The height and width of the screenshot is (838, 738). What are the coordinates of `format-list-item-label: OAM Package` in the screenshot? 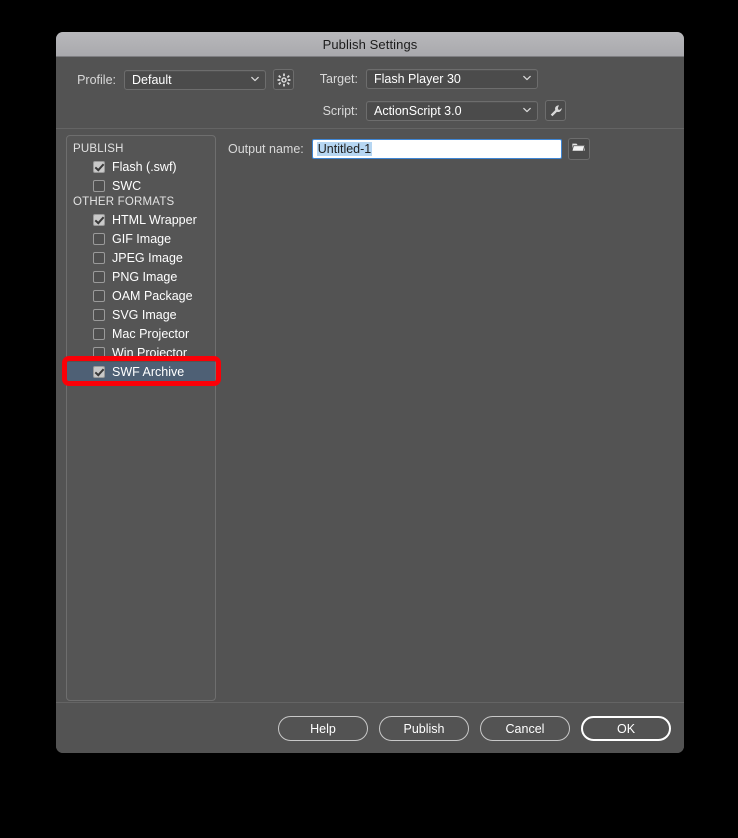 It's located at (152, 295).